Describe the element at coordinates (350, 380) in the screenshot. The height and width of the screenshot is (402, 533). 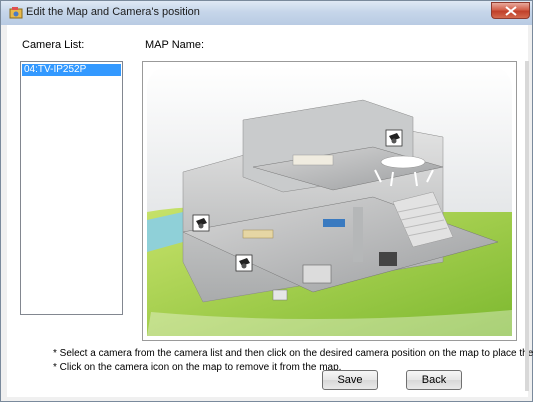
I see `save-button: Save` at that location.